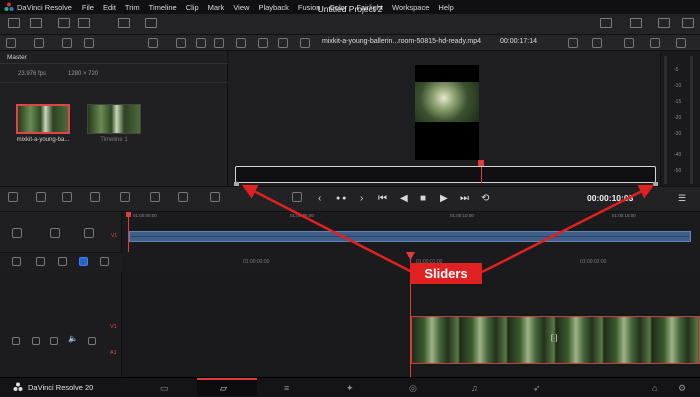 This screenshot has width=700, height=397. Describe the element at coordinates (263, 43) in the screenshot. I see `source-tape-icon` at that location.